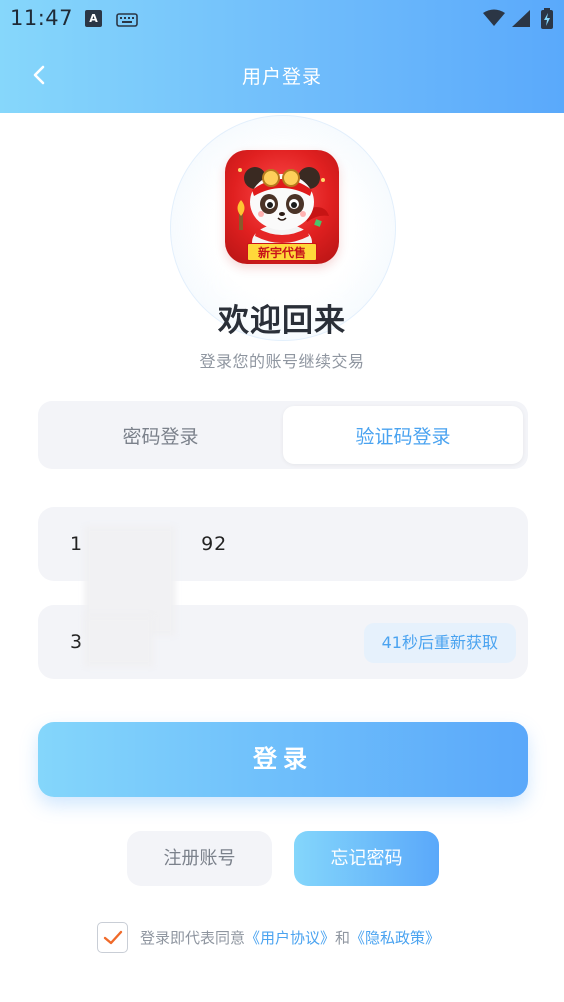 This screenshot has height=1002, width=564. I want to click on agreement-checkbox, so click(112, 937).